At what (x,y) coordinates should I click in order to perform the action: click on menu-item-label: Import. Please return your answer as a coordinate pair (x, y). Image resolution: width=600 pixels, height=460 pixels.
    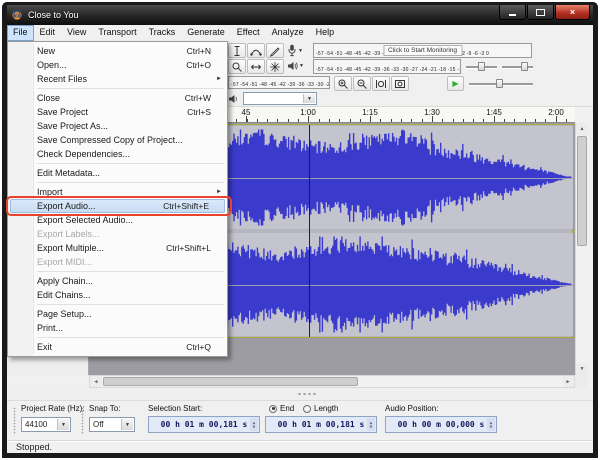
    Looking at the image, I should click on (50, 192).